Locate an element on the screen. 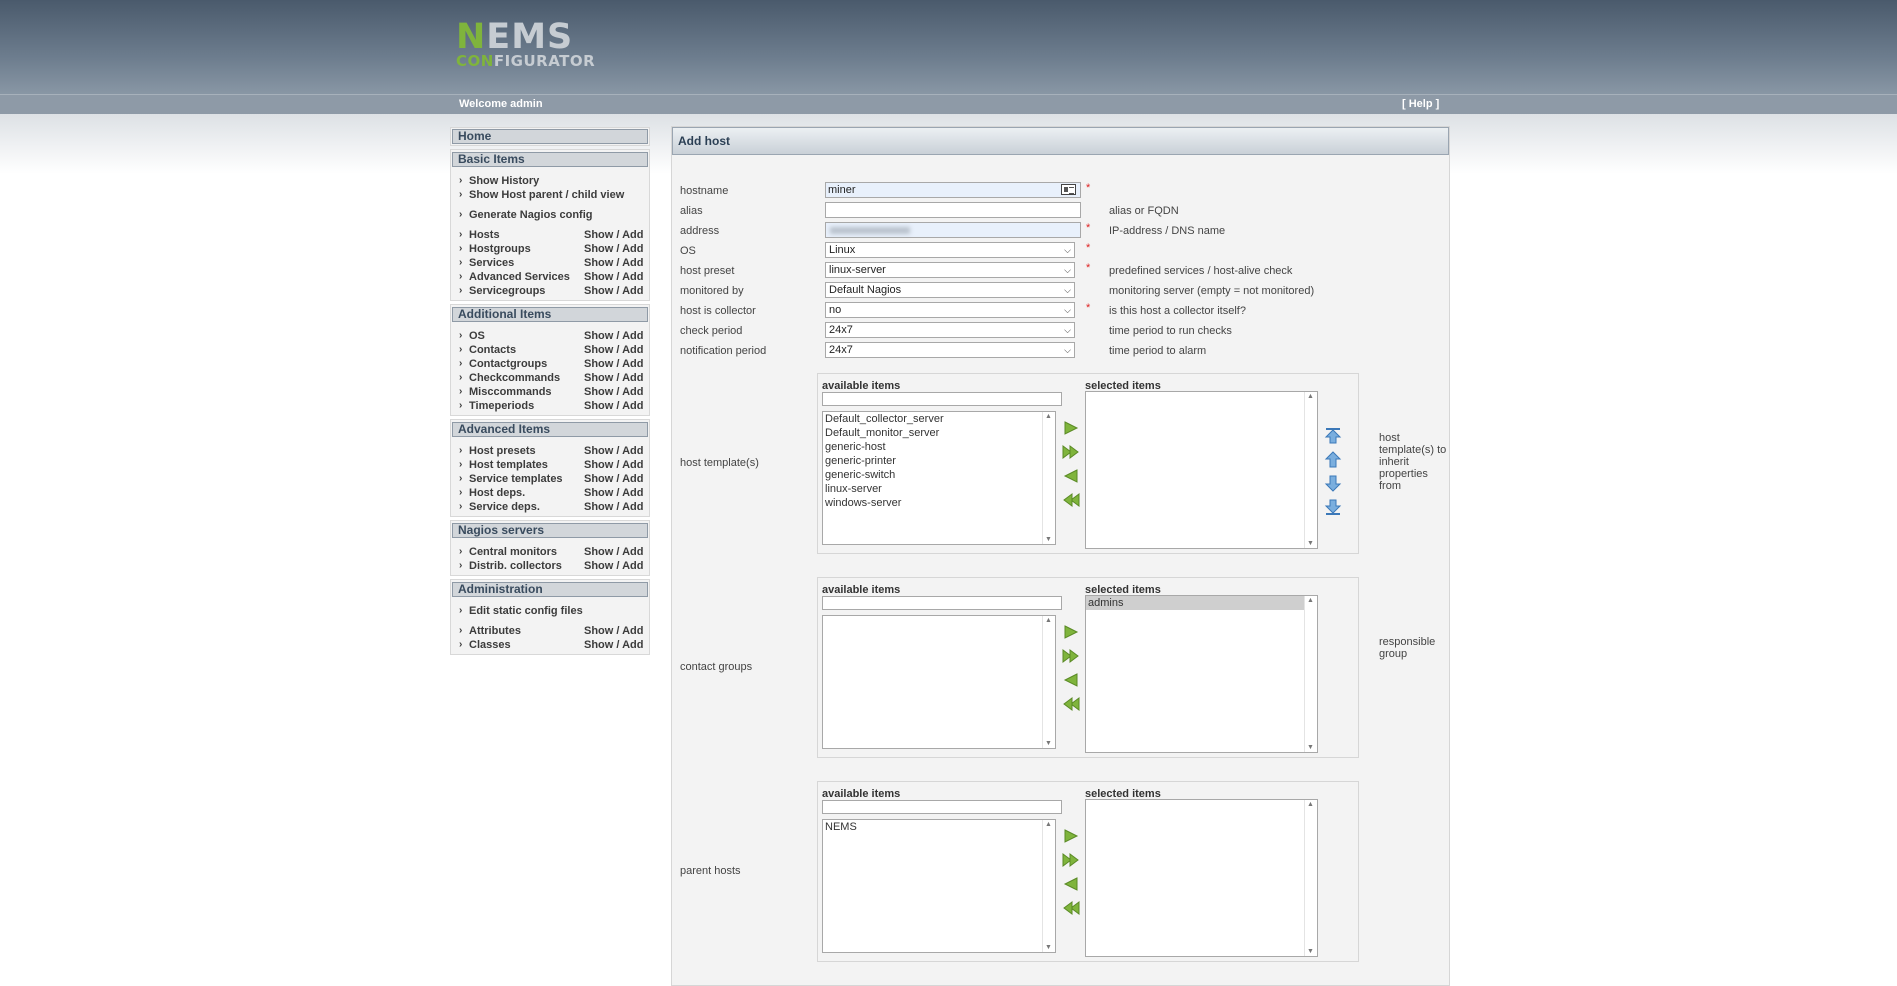 The width and height of the screenshot is (1897, 986). sidebar-home-link: Home is located at coordinates (550, 136).